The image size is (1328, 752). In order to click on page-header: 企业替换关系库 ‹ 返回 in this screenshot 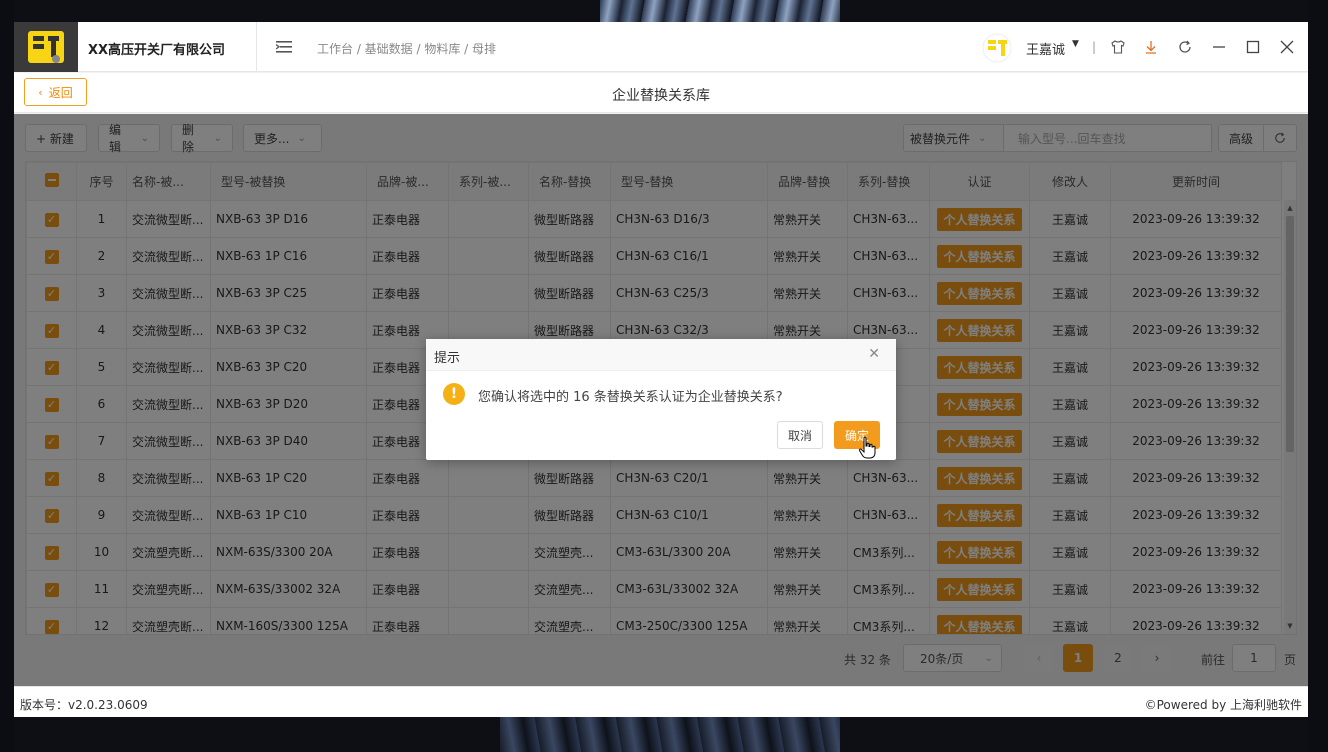, I will do `click(661, 93)`.